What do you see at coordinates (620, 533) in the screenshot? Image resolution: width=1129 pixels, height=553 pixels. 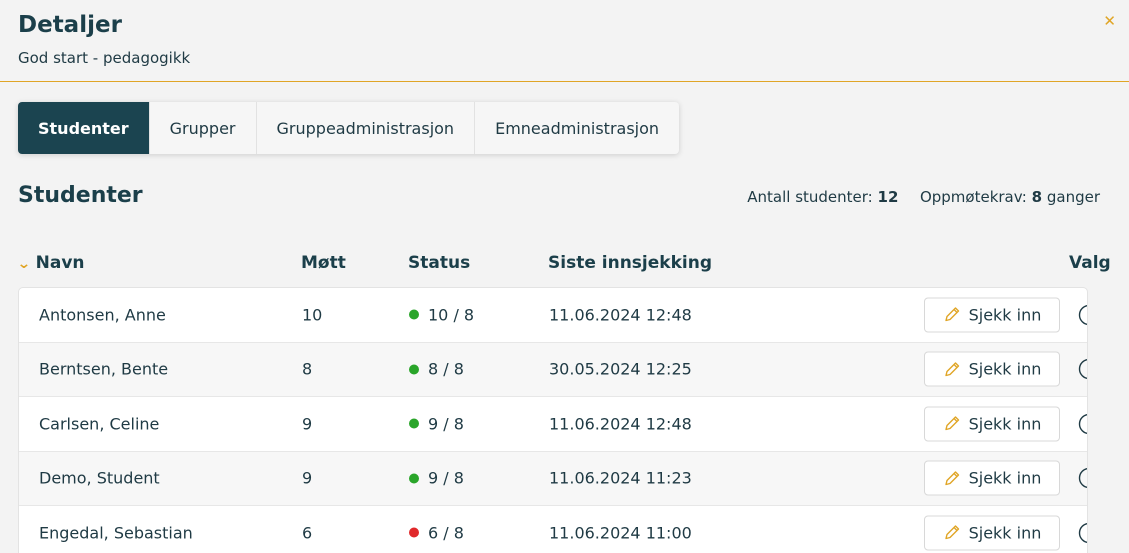 I see `last-checkin: 11.06.2024 11:00` at bounding box center [620, 533].